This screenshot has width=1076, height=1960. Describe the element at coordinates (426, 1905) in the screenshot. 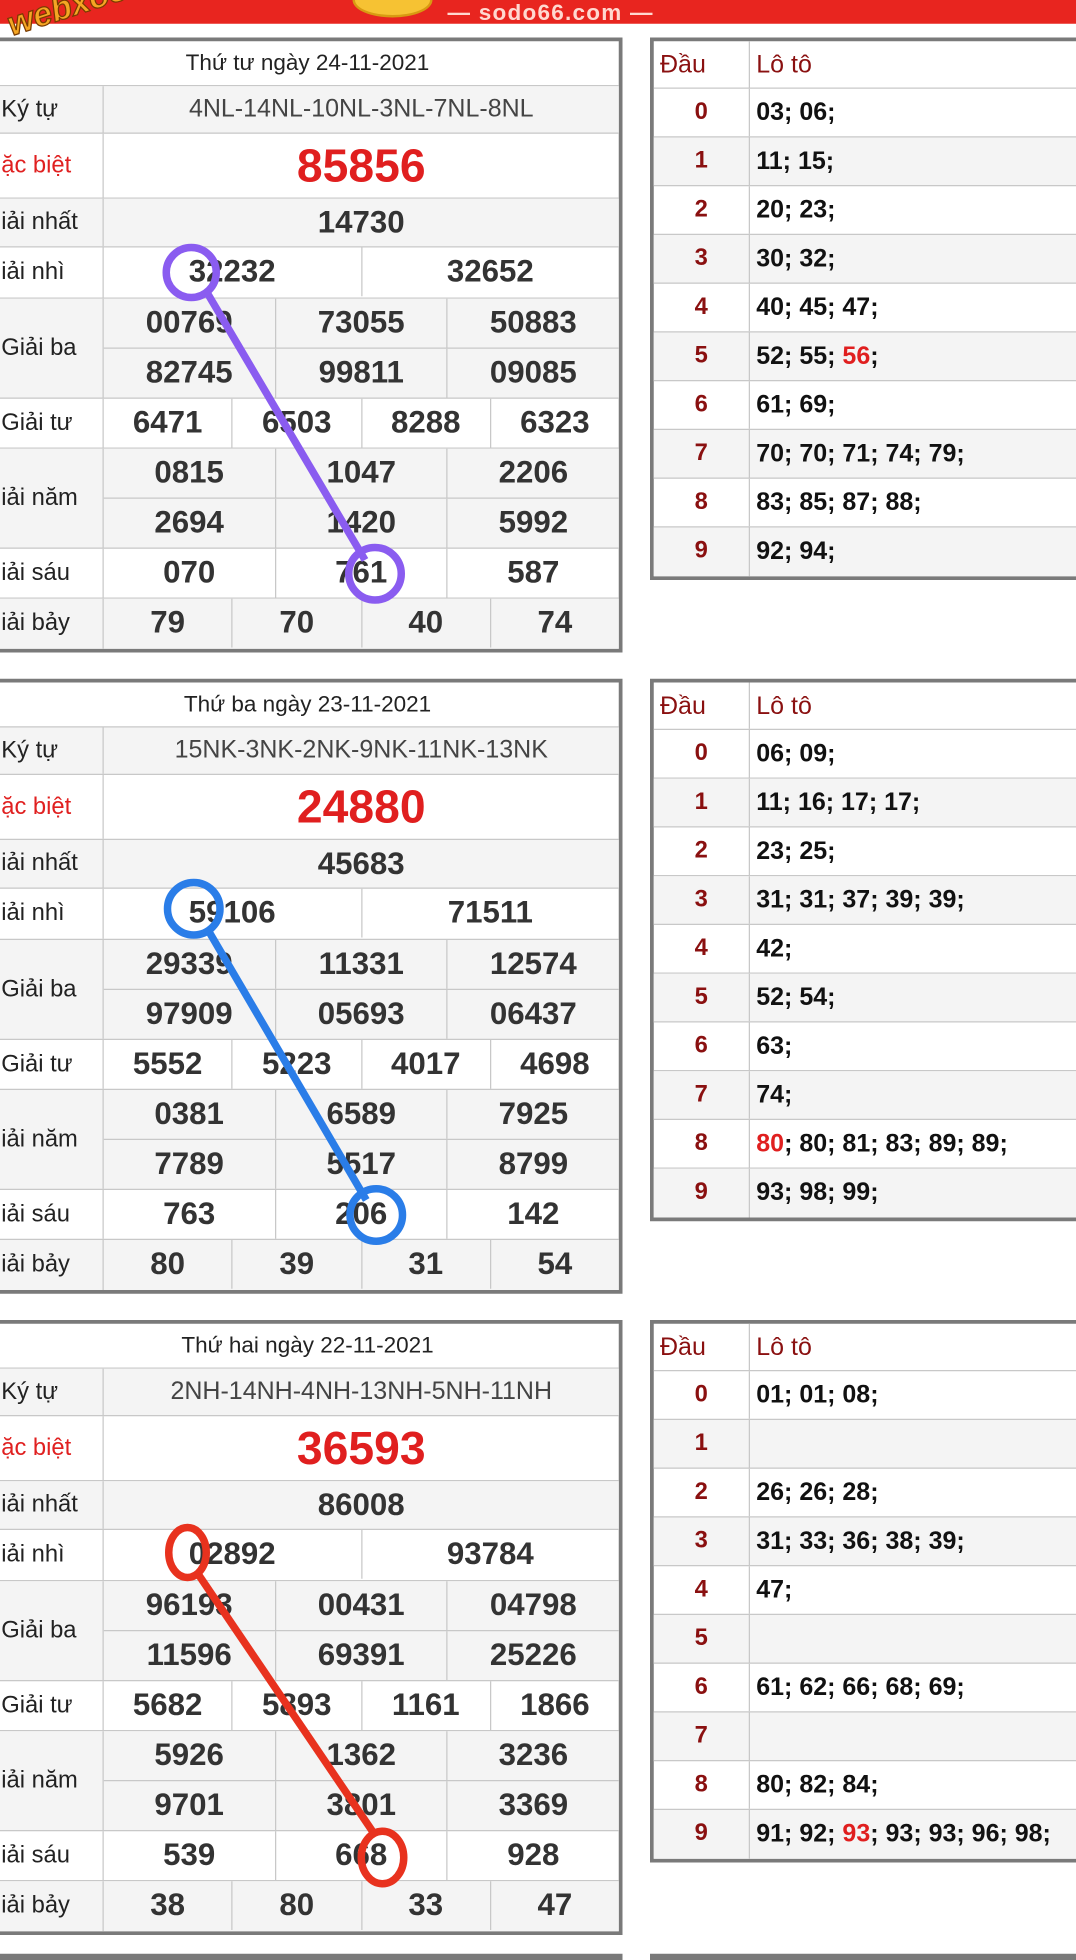

I see `prize-number: 33` at that location.